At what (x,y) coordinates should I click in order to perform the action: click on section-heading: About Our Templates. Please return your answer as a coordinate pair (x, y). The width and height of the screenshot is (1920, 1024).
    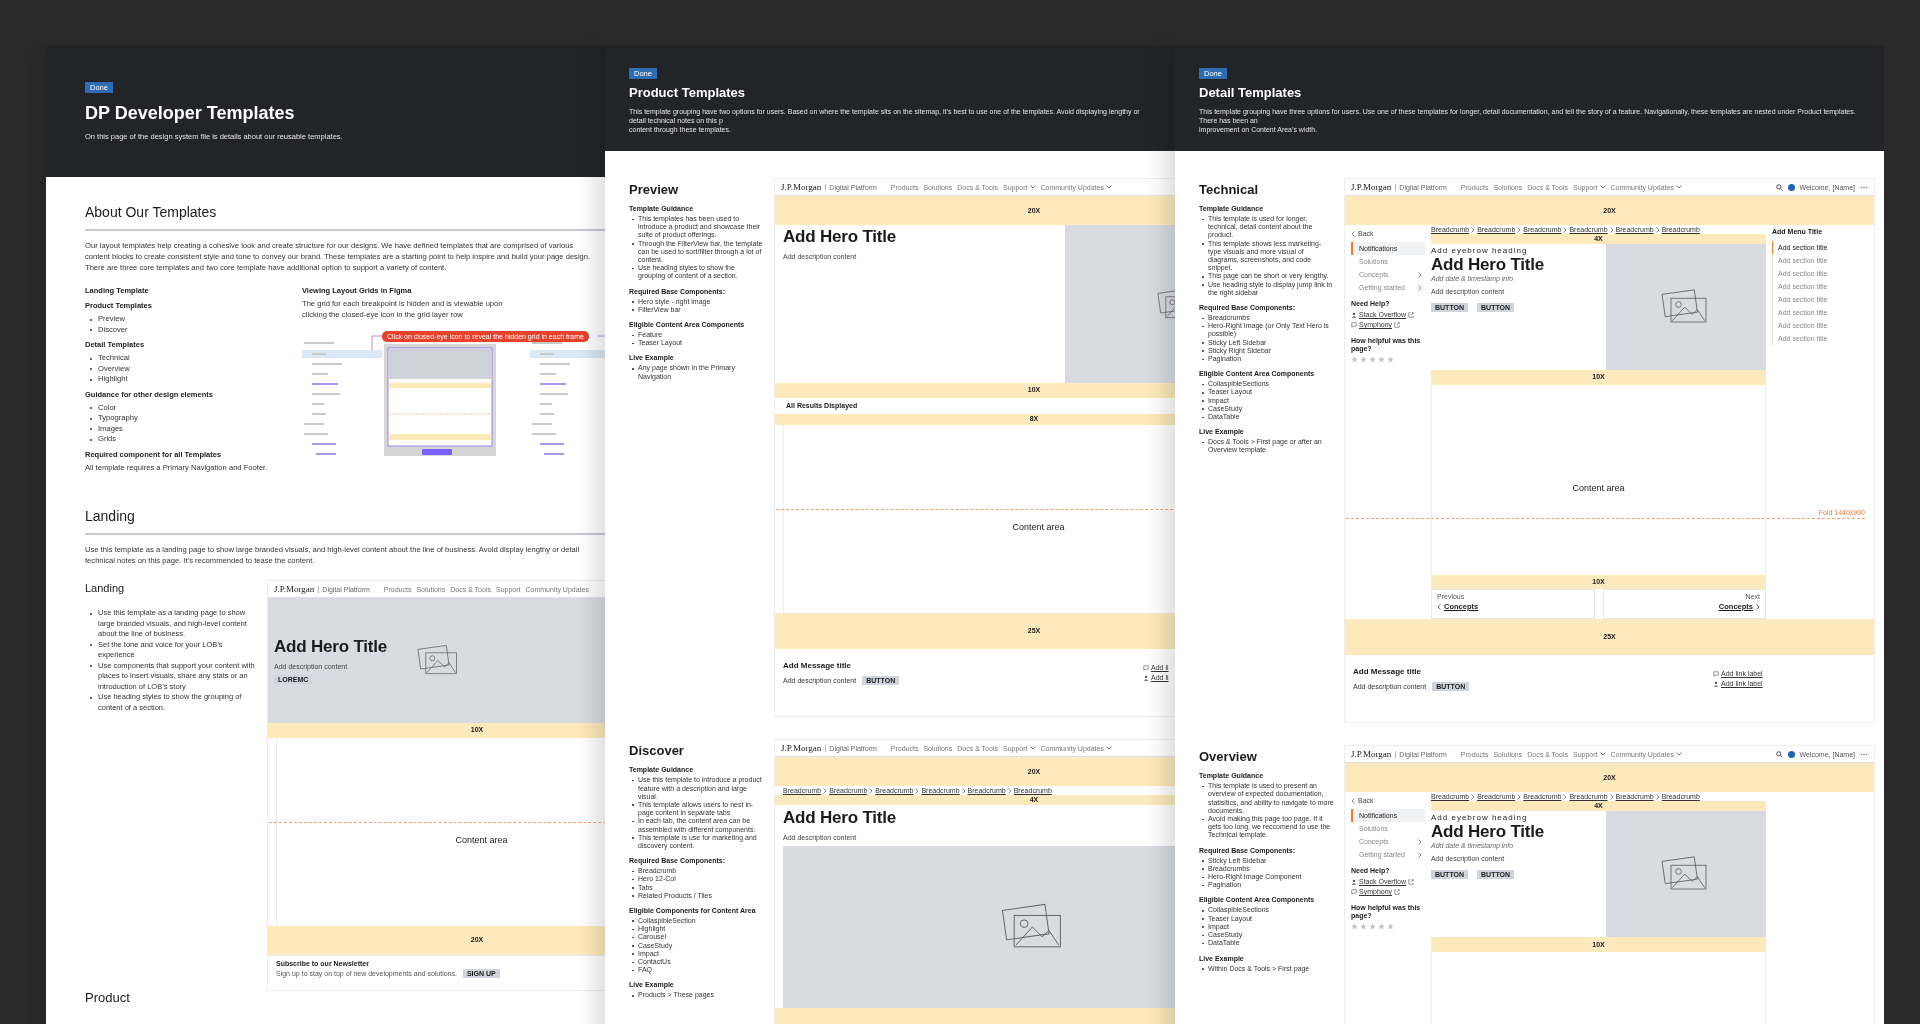
    Looking at the image, I should click on (151, 212).